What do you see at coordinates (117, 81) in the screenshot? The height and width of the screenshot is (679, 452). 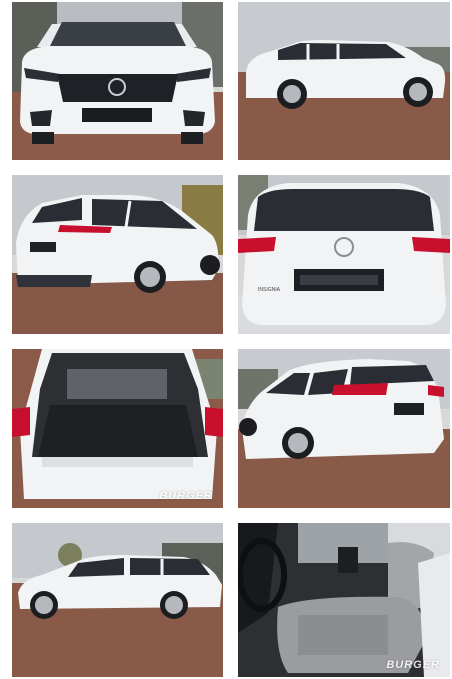 I see `photo-front-view` at bounding box center [117, 81].